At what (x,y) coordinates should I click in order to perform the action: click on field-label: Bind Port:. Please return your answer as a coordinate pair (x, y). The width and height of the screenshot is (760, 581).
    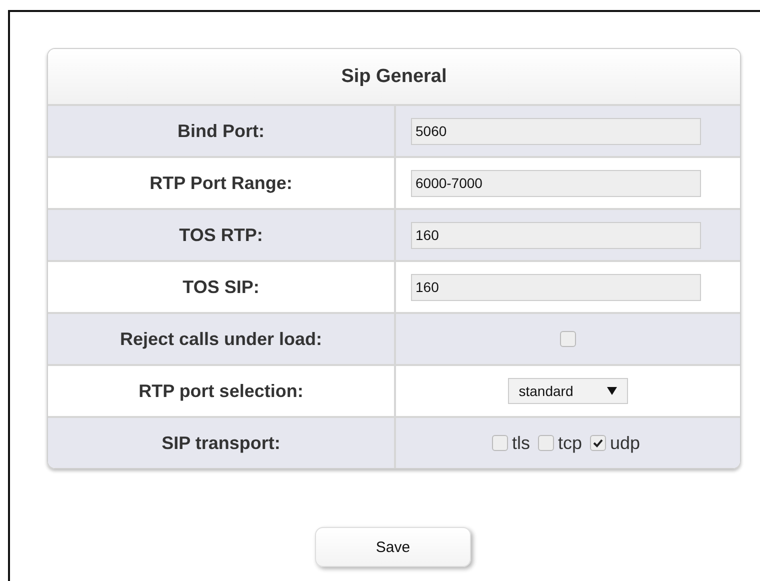
    Looking at the image, I should click on (221, 131).